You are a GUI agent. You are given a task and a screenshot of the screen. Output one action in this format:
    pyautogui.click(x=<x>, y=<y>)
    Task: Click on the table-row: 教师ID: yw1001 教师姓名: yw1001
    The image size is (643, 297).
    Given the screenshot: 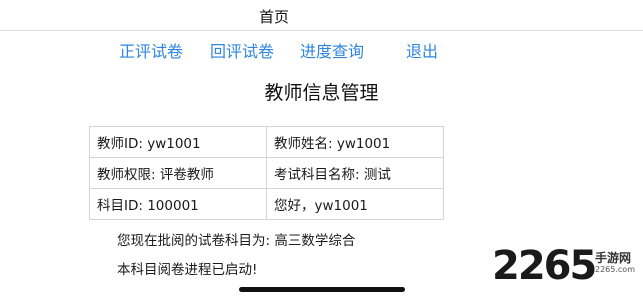 What is the action you would take?
    pyautogui.click(x=266, y=142)
    